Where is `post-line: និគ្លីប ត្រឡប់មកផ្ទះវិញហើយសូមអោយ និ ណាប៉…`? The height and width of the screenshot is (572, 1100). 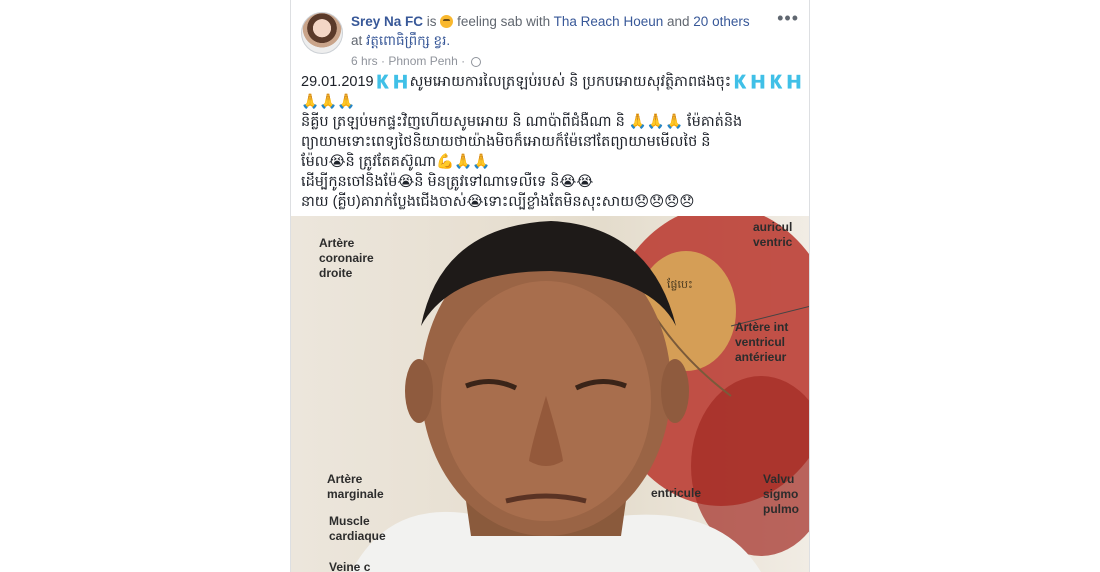 post-line: និគ្លីប ត្រឡប់មកផ្ទះវិញហើយសូមអោយ និ ណាប៉… is located at coordinates (522, 122).